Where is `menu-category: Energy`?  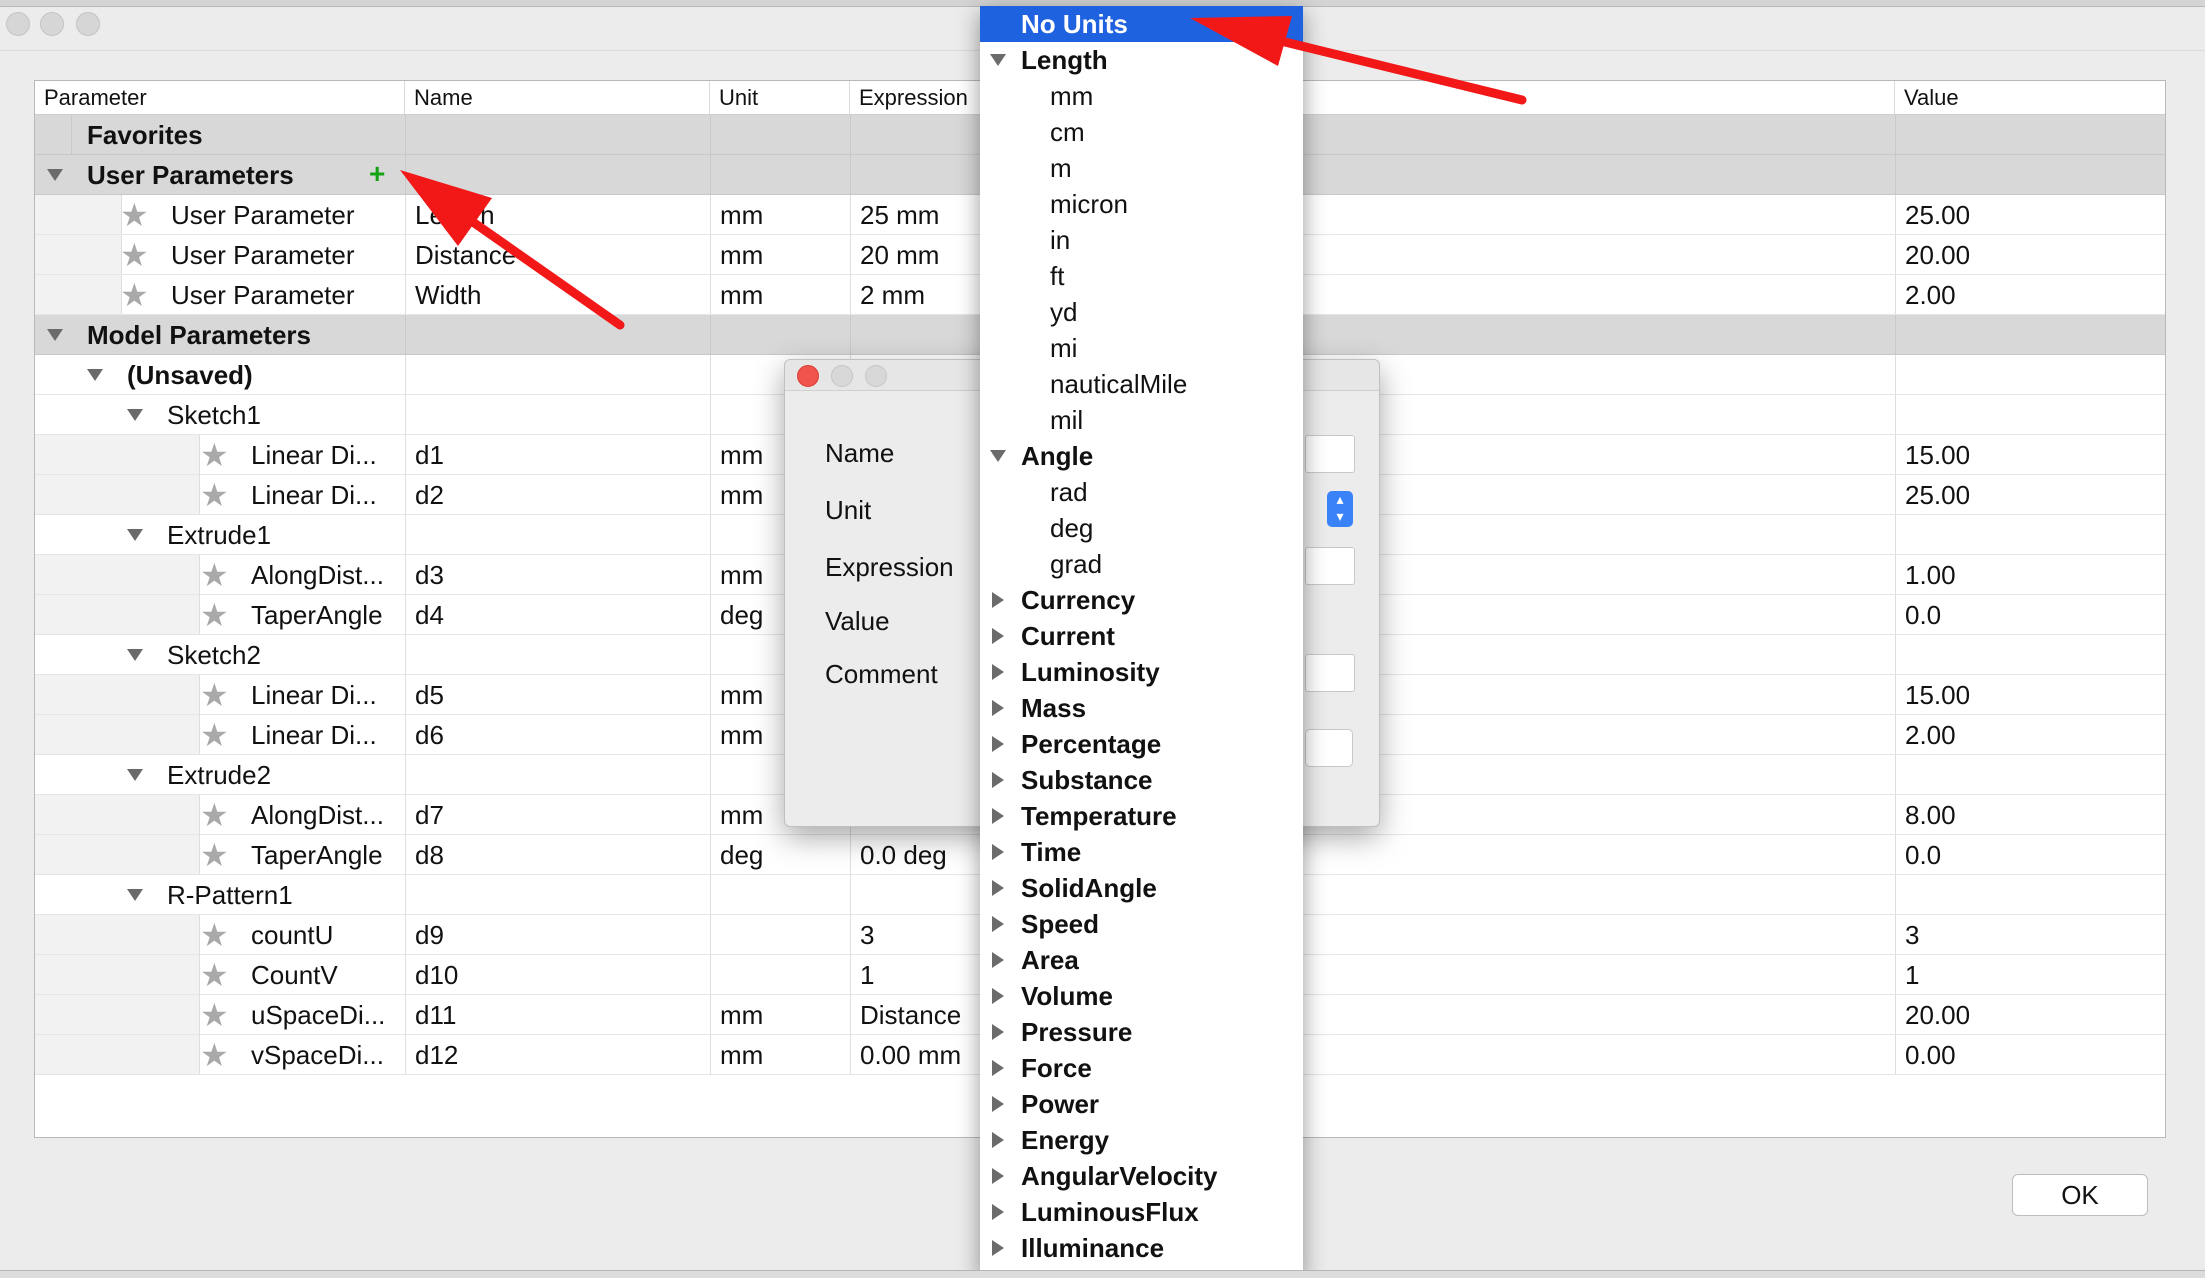 menu-category: Energy is located at coordinates (1141, 1140).